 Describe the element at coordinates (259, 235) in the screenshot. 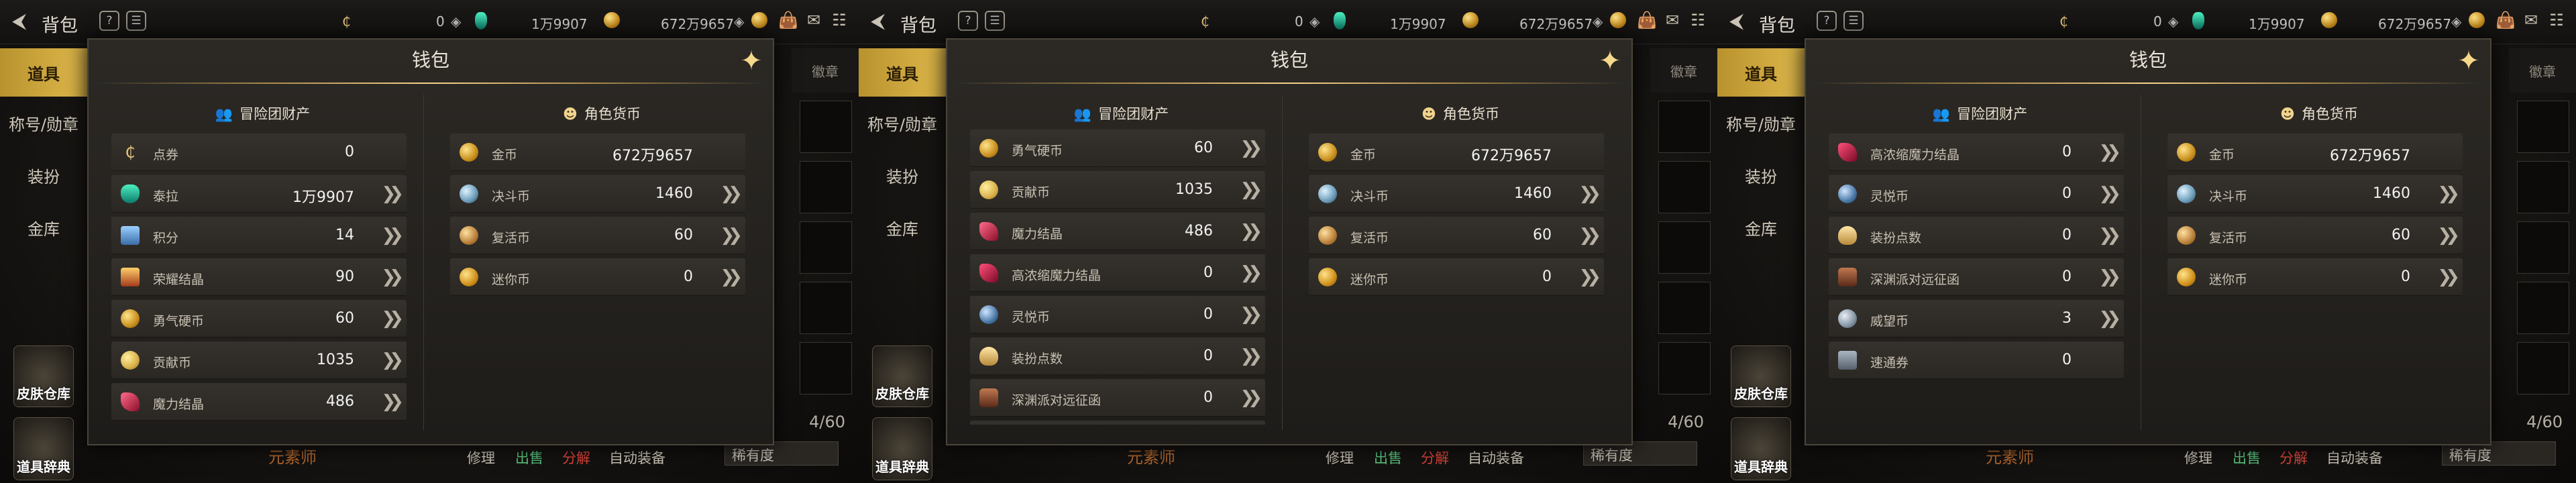

I see `currency-row: 积分 14 ❯❯` at that location.